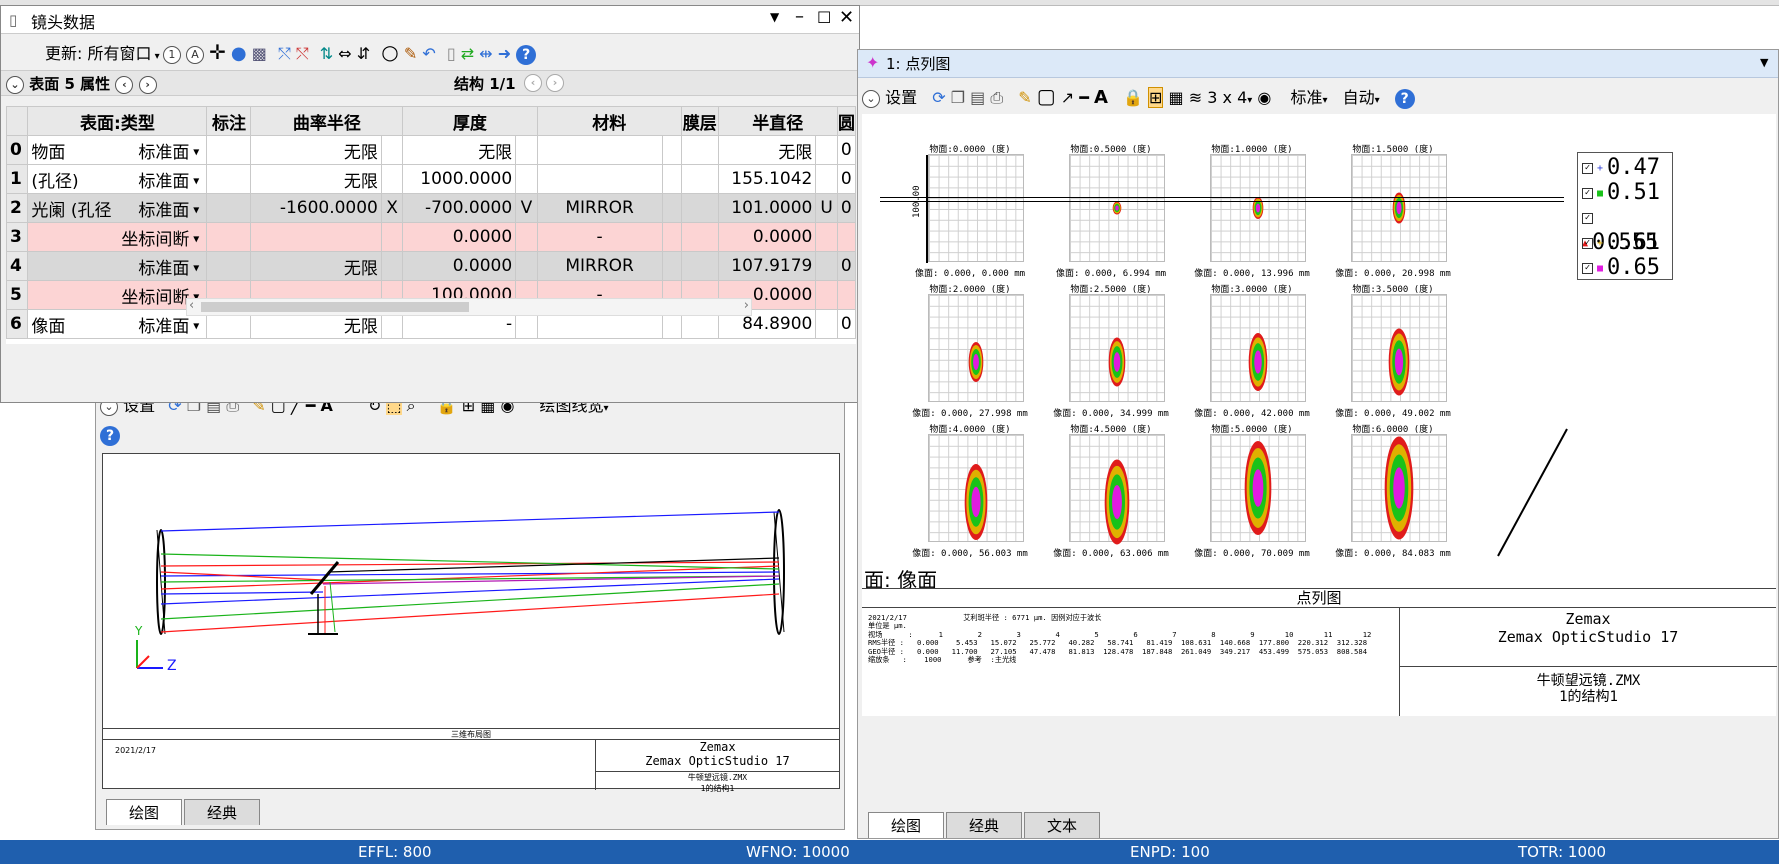  What do you see at coordinates (470, 121) in the screenshot?
I see `col-thickness: 厚度` at bounding box center [470, 121].